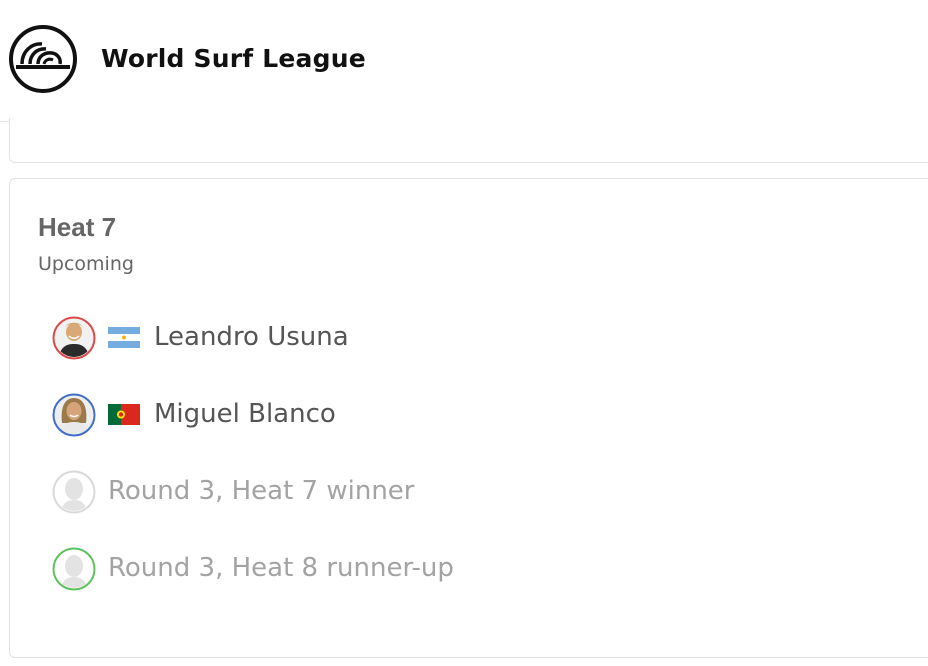 The image size is (928, 666). I want to click on previous-heat-card, so click(468, 140).